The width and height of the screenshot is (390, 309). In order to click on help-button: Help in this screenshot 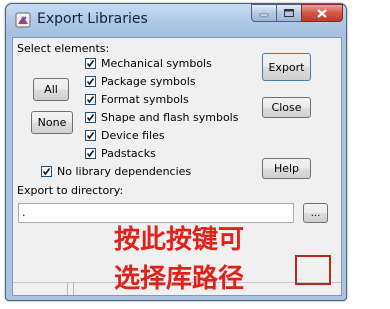, I will do `click(286, 168)`.